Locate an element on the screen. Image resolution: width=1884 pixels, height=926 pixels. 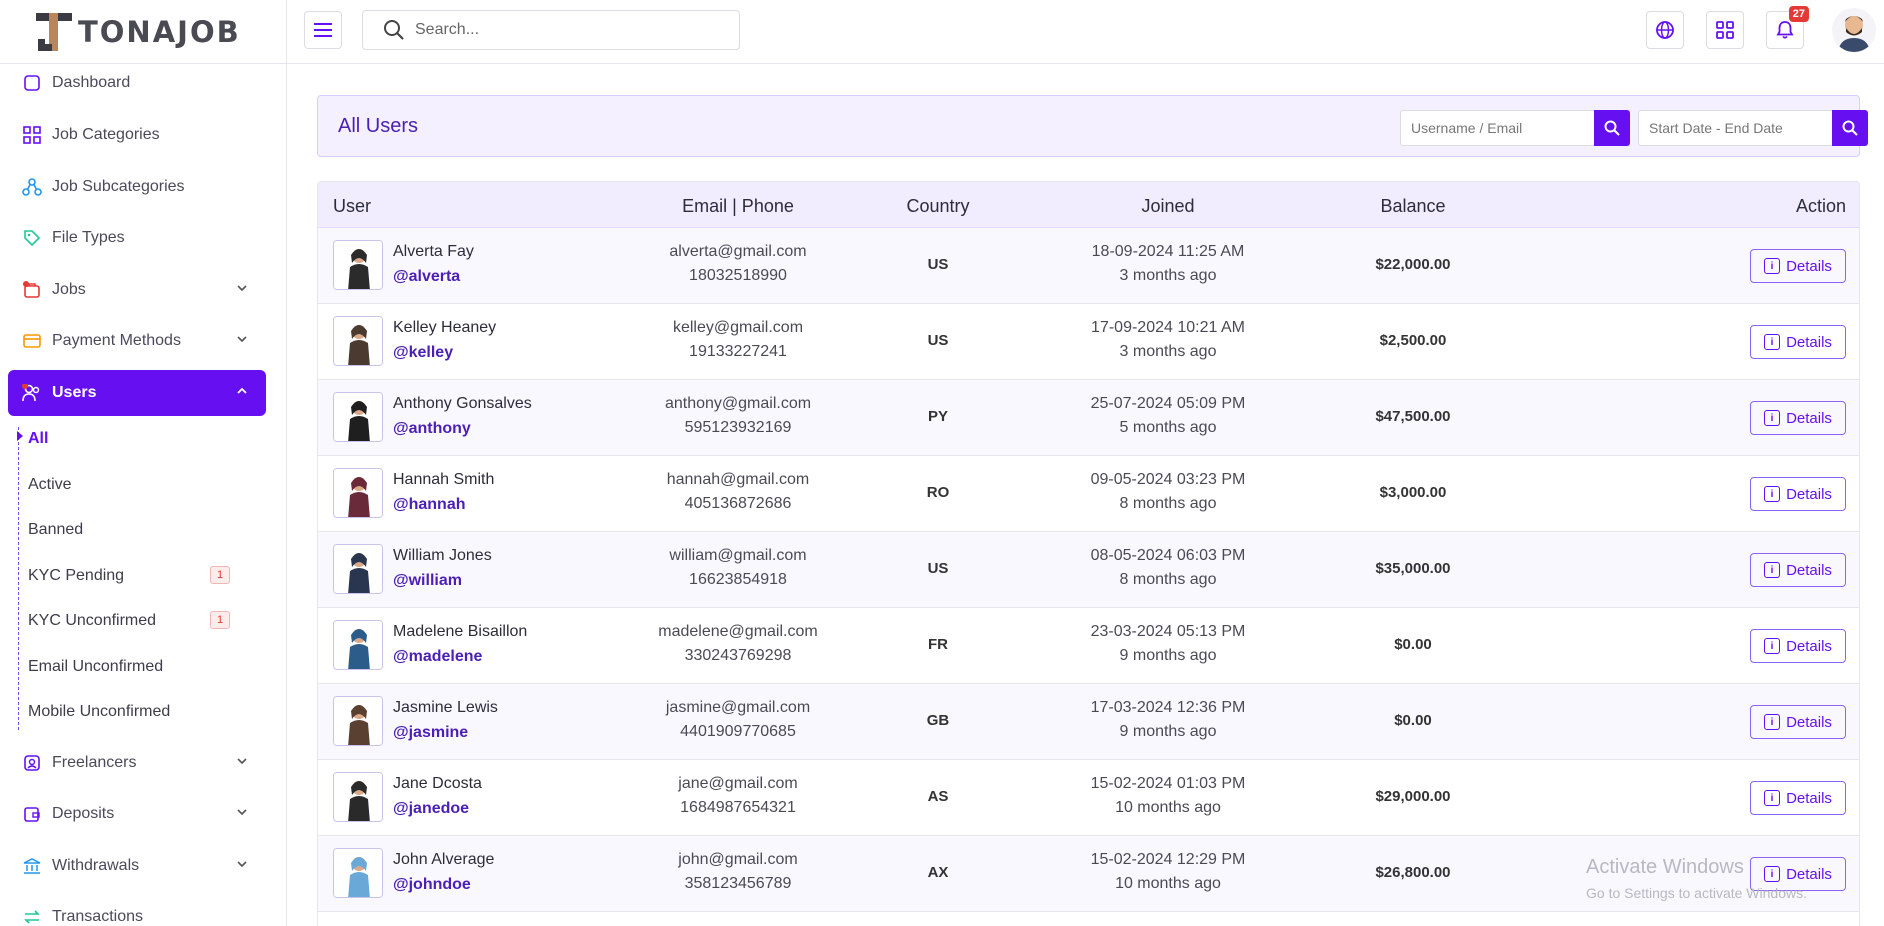
submenu-users-kyc-pending: KYC Pending is located at coordinates (76, 576).